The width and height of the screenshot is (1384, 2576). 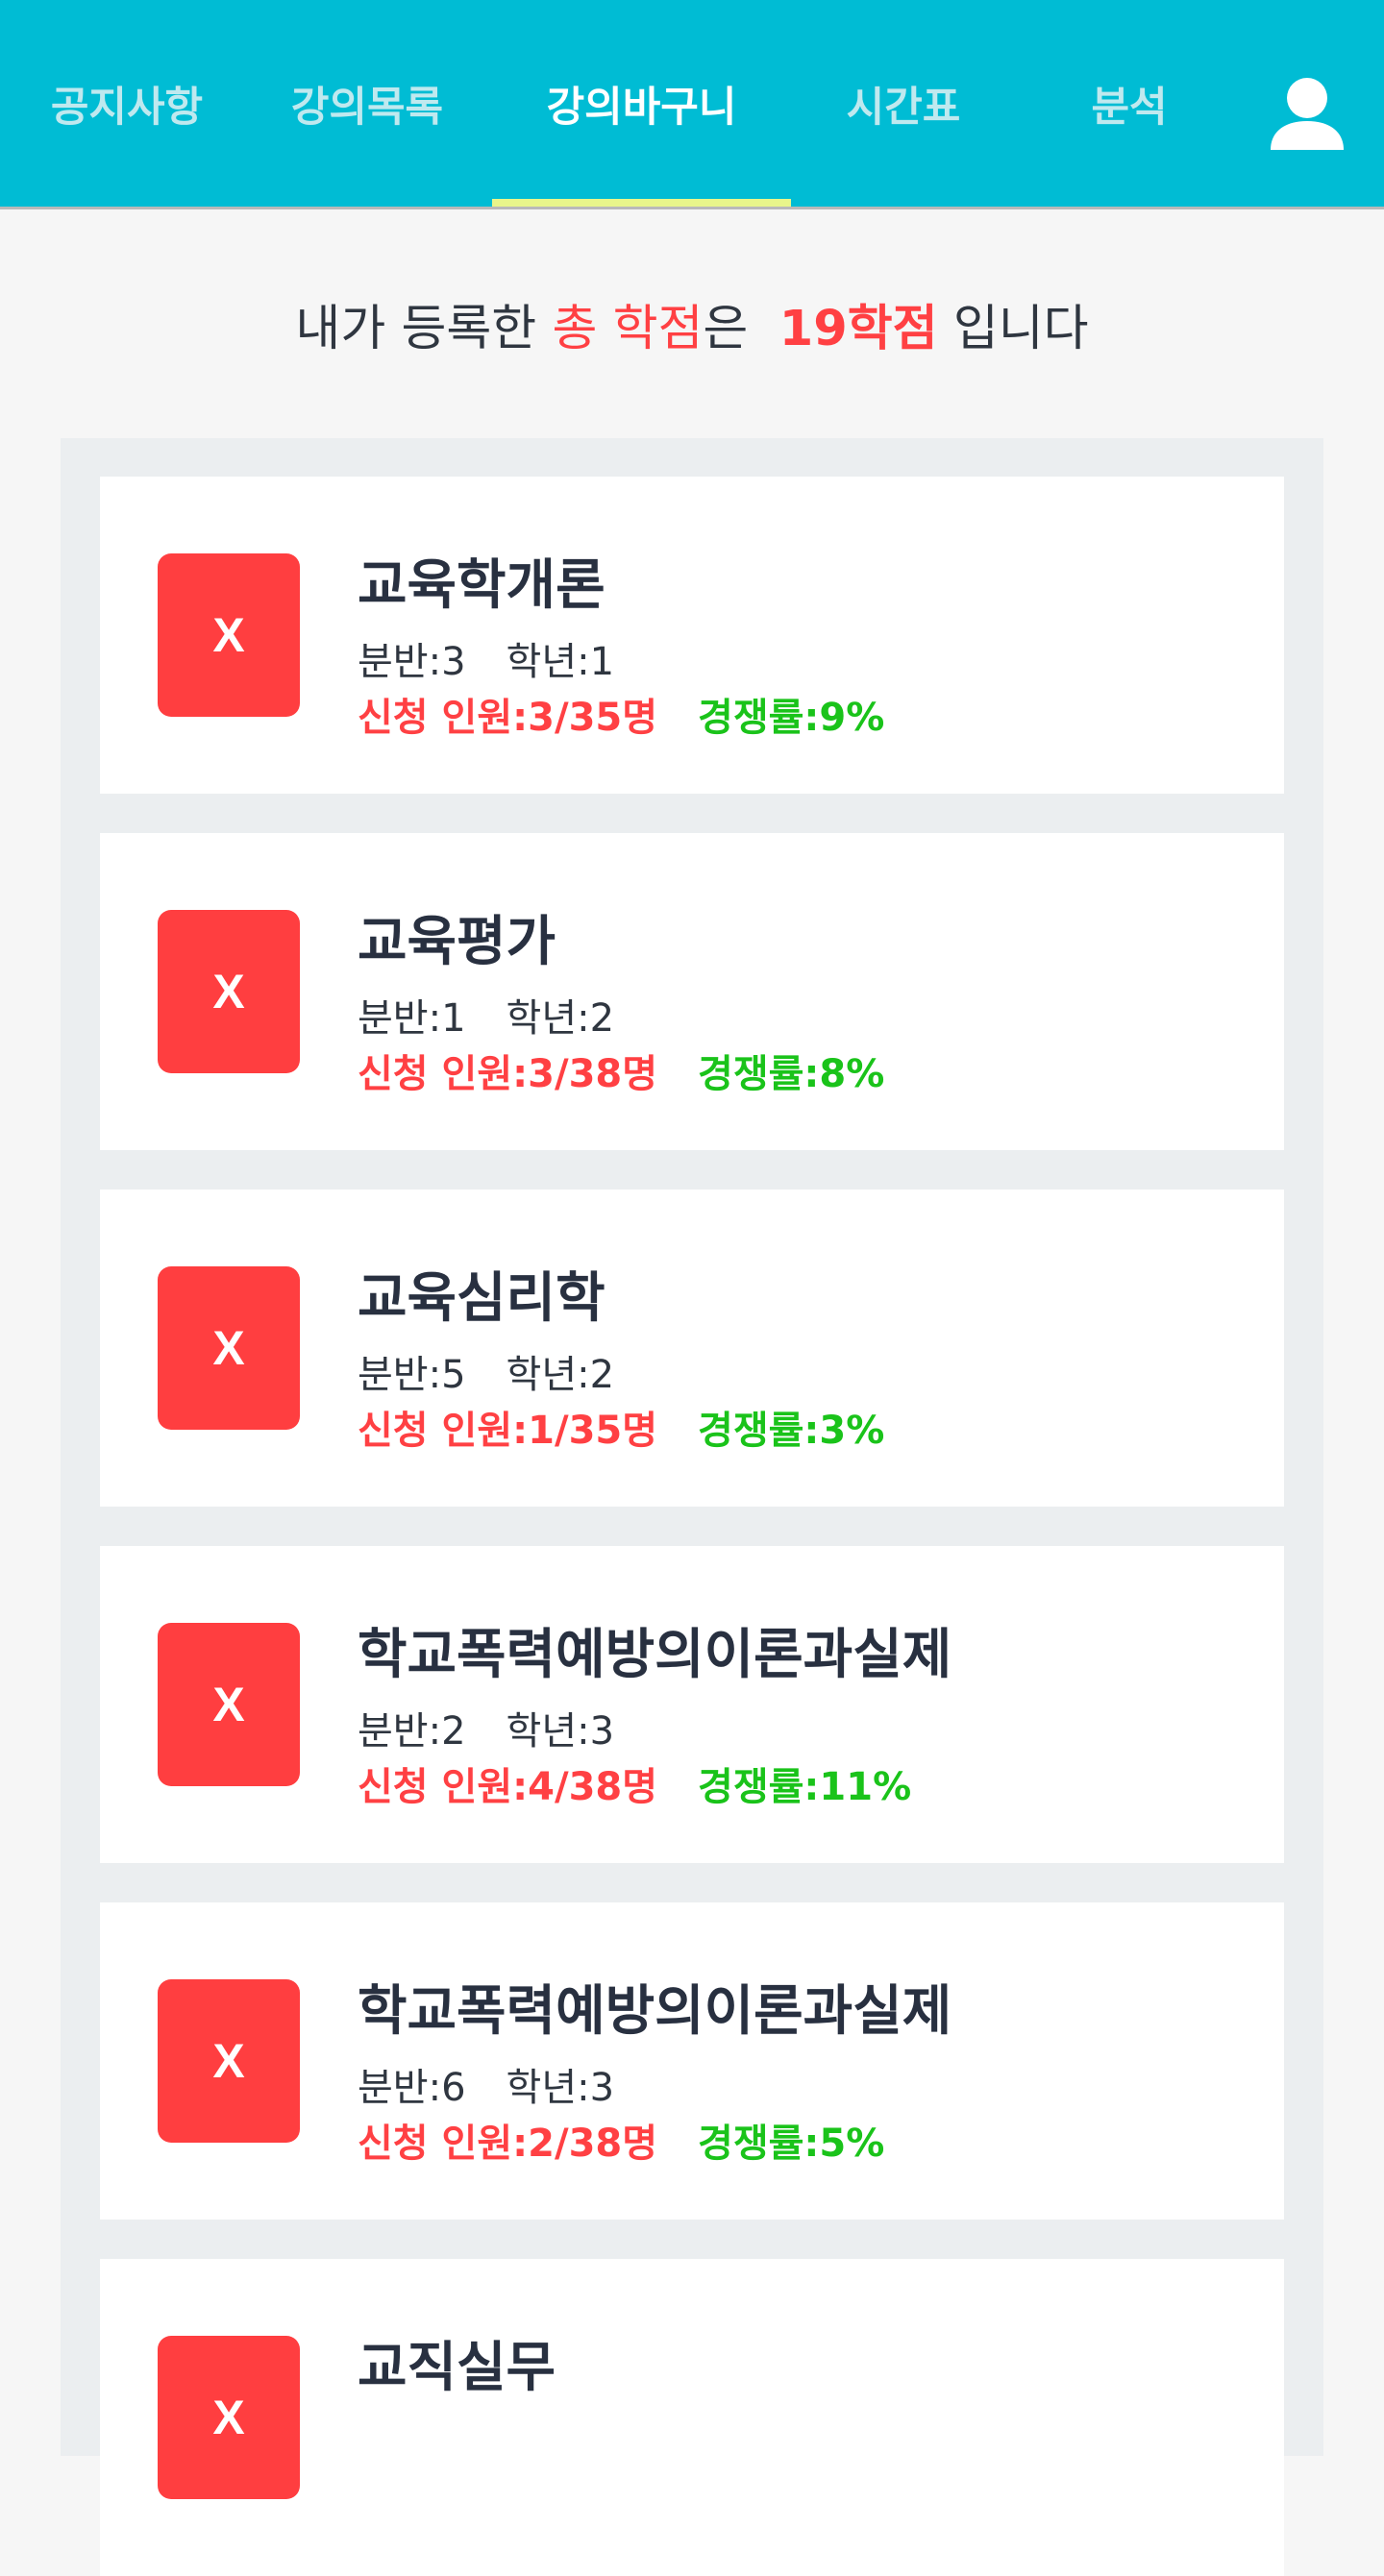 What do you see at coordinates (560, 662) in the screenshot?
I see `course-grade: 학년:1` at bounding box center [560, 662].